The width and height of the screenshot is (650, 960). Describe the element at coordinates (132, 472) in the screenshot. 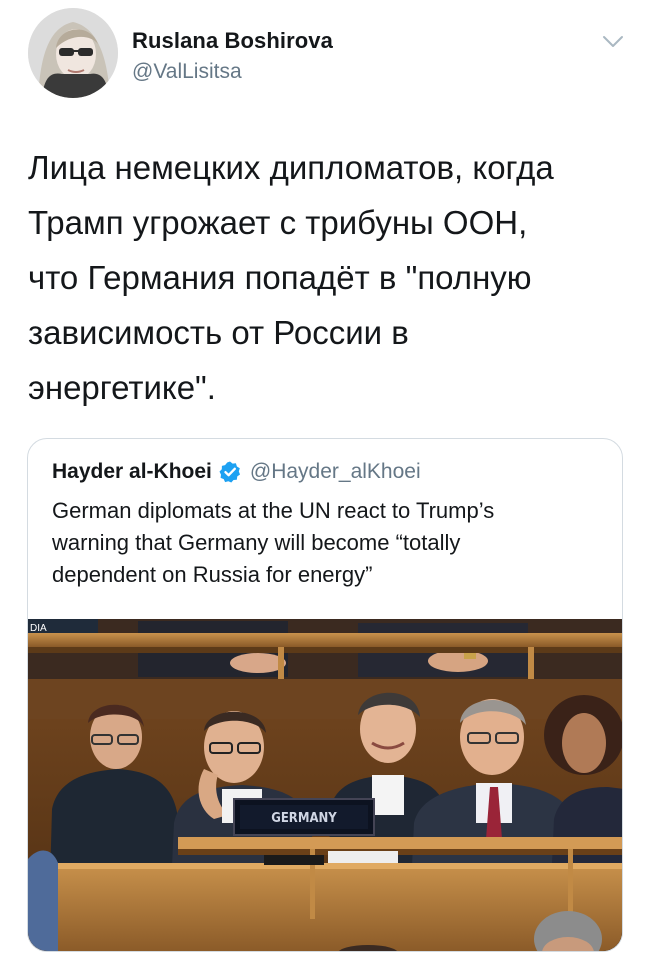

I see `quoted-author-name: Hayder al-Khoei` at that location.